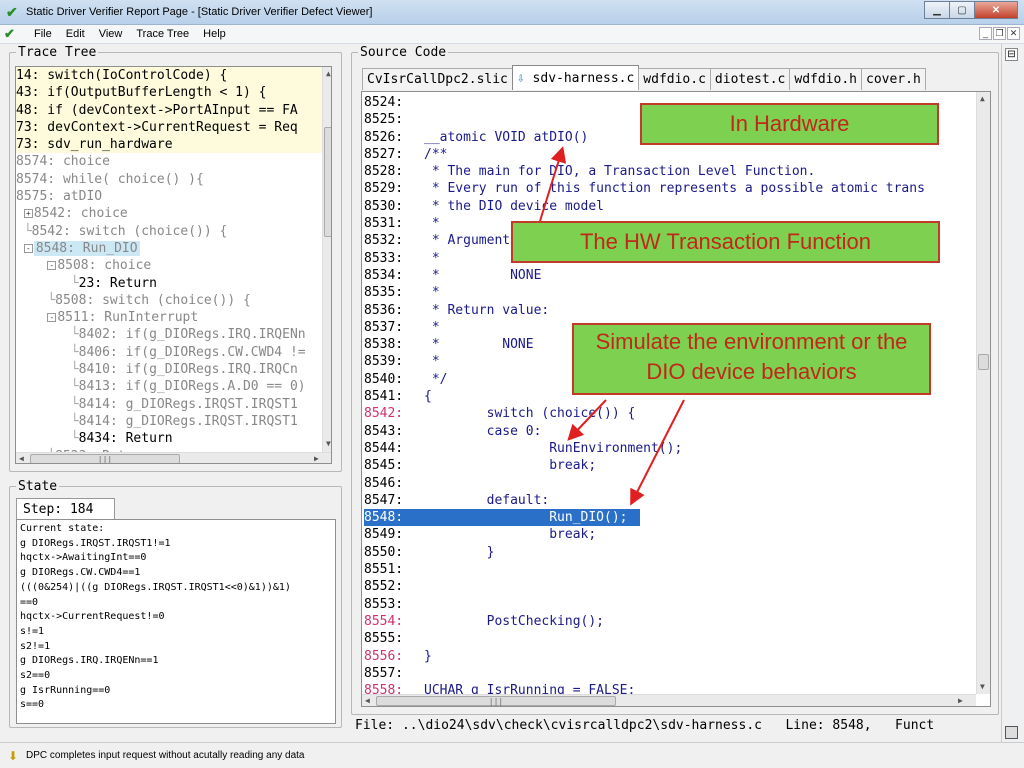 The height and width of the screenshot is (768, 1024). What do you see at coordinates (664, 431) in the screenshot?
I see `code-line: 8543: case 0:` at bounding box center [664, 431].